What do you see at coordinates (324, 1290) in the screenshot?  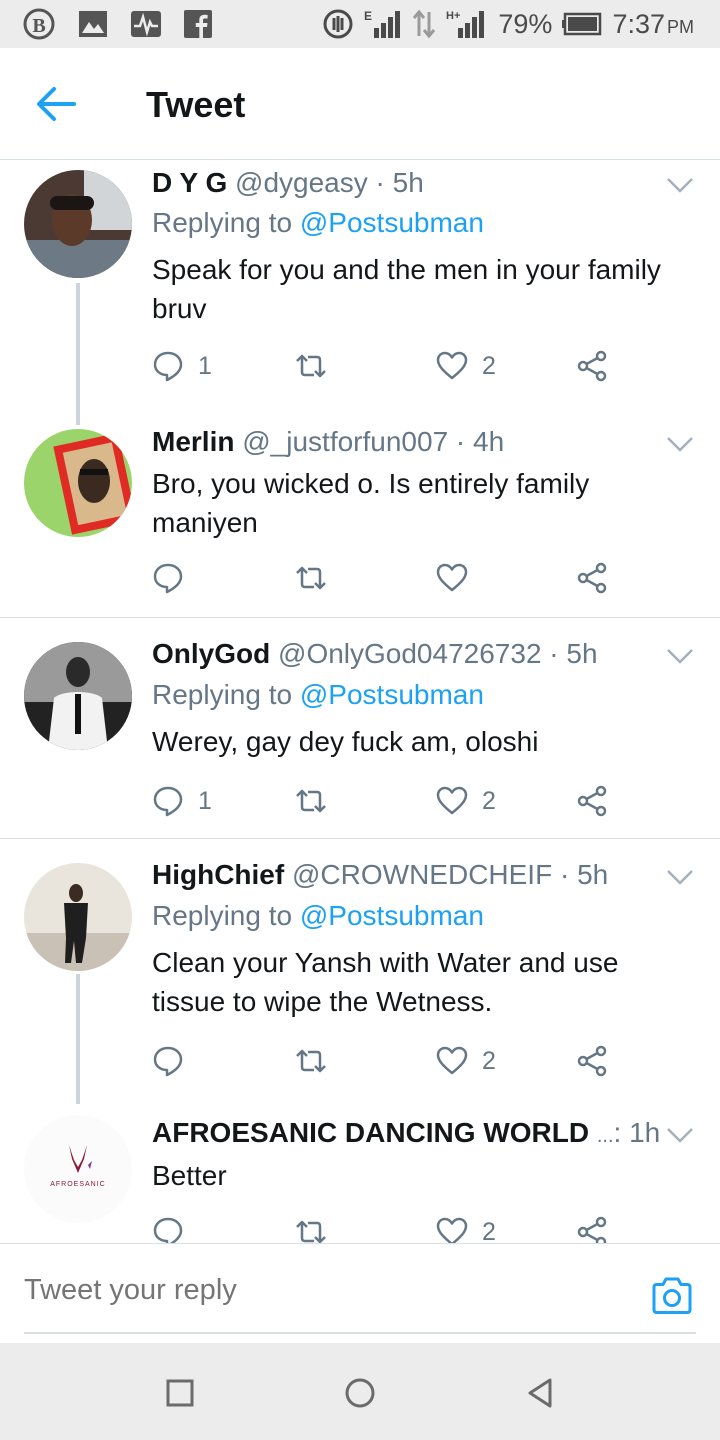 I see `reply-input` at bounding box center [324, 1290].